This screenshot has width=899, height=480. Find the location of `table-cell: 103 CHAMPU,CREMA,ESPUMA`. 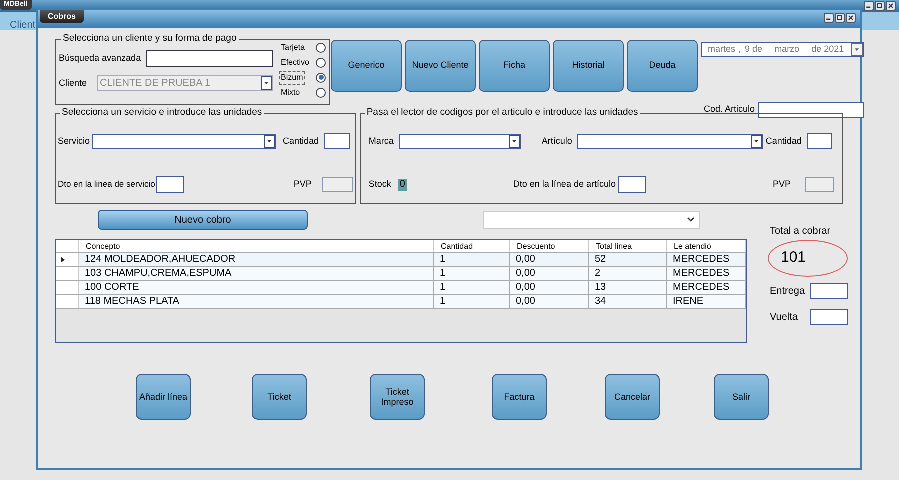

table-cell: 103 CHAMPU,CREMA,ESPUMA is located at coordinates (256, 273).